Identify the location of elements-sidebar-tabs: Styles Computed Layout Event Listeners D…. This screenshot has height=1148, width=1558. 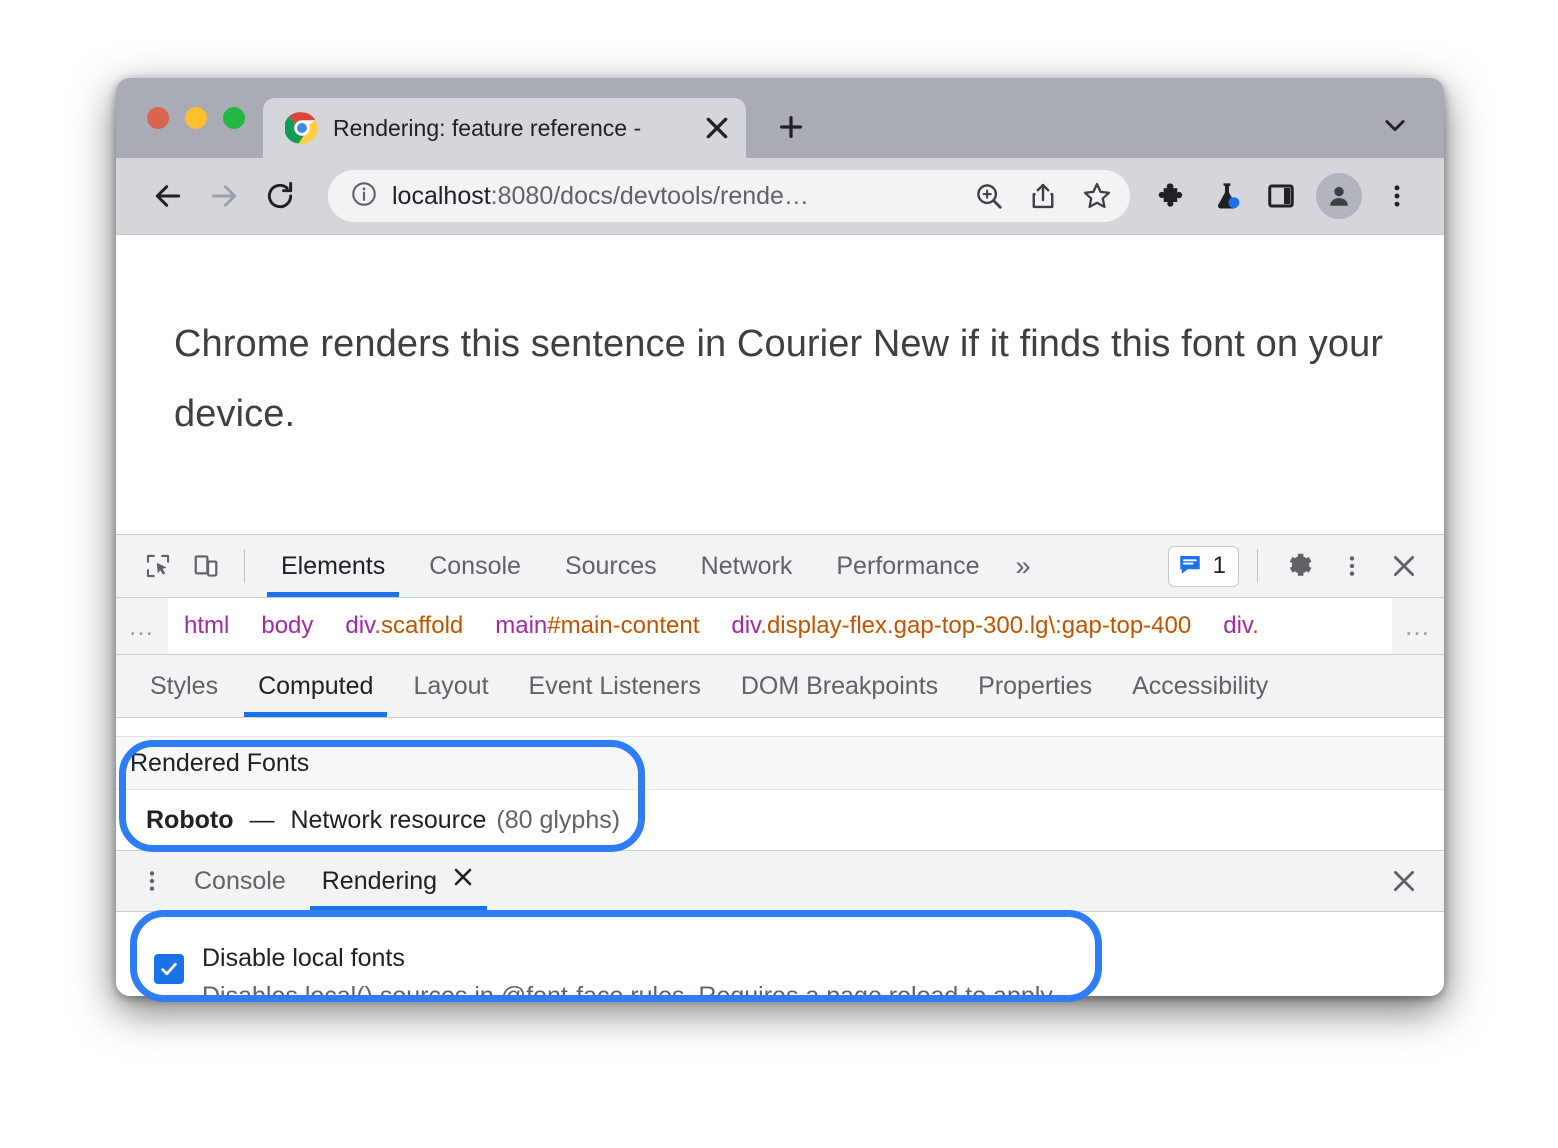
(780, 686).